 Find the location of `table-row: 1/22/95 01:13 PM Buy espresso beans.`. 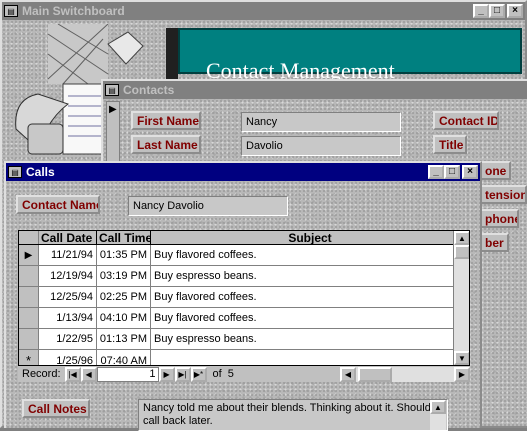

table-row: 1/22/95 01:13 PM Buy espresso beans. is located at coordinates (244, 339).